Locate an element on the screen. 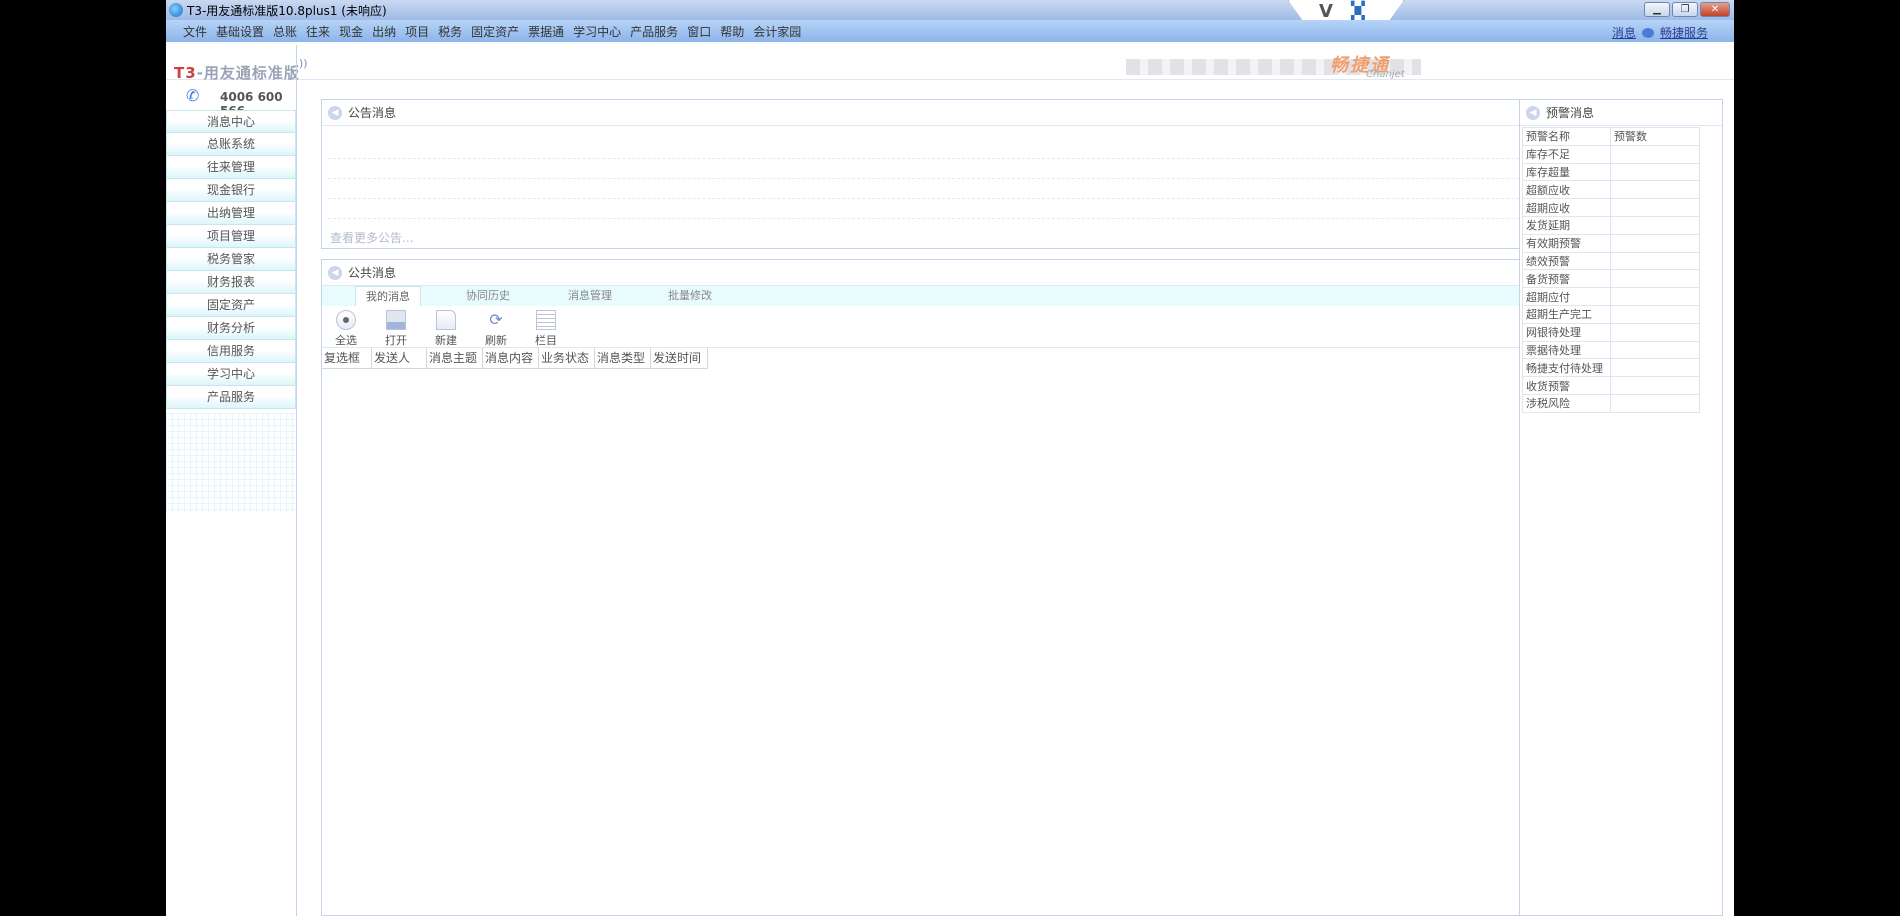  menu-products: 产品服务 is located at coordinates (654, 31).